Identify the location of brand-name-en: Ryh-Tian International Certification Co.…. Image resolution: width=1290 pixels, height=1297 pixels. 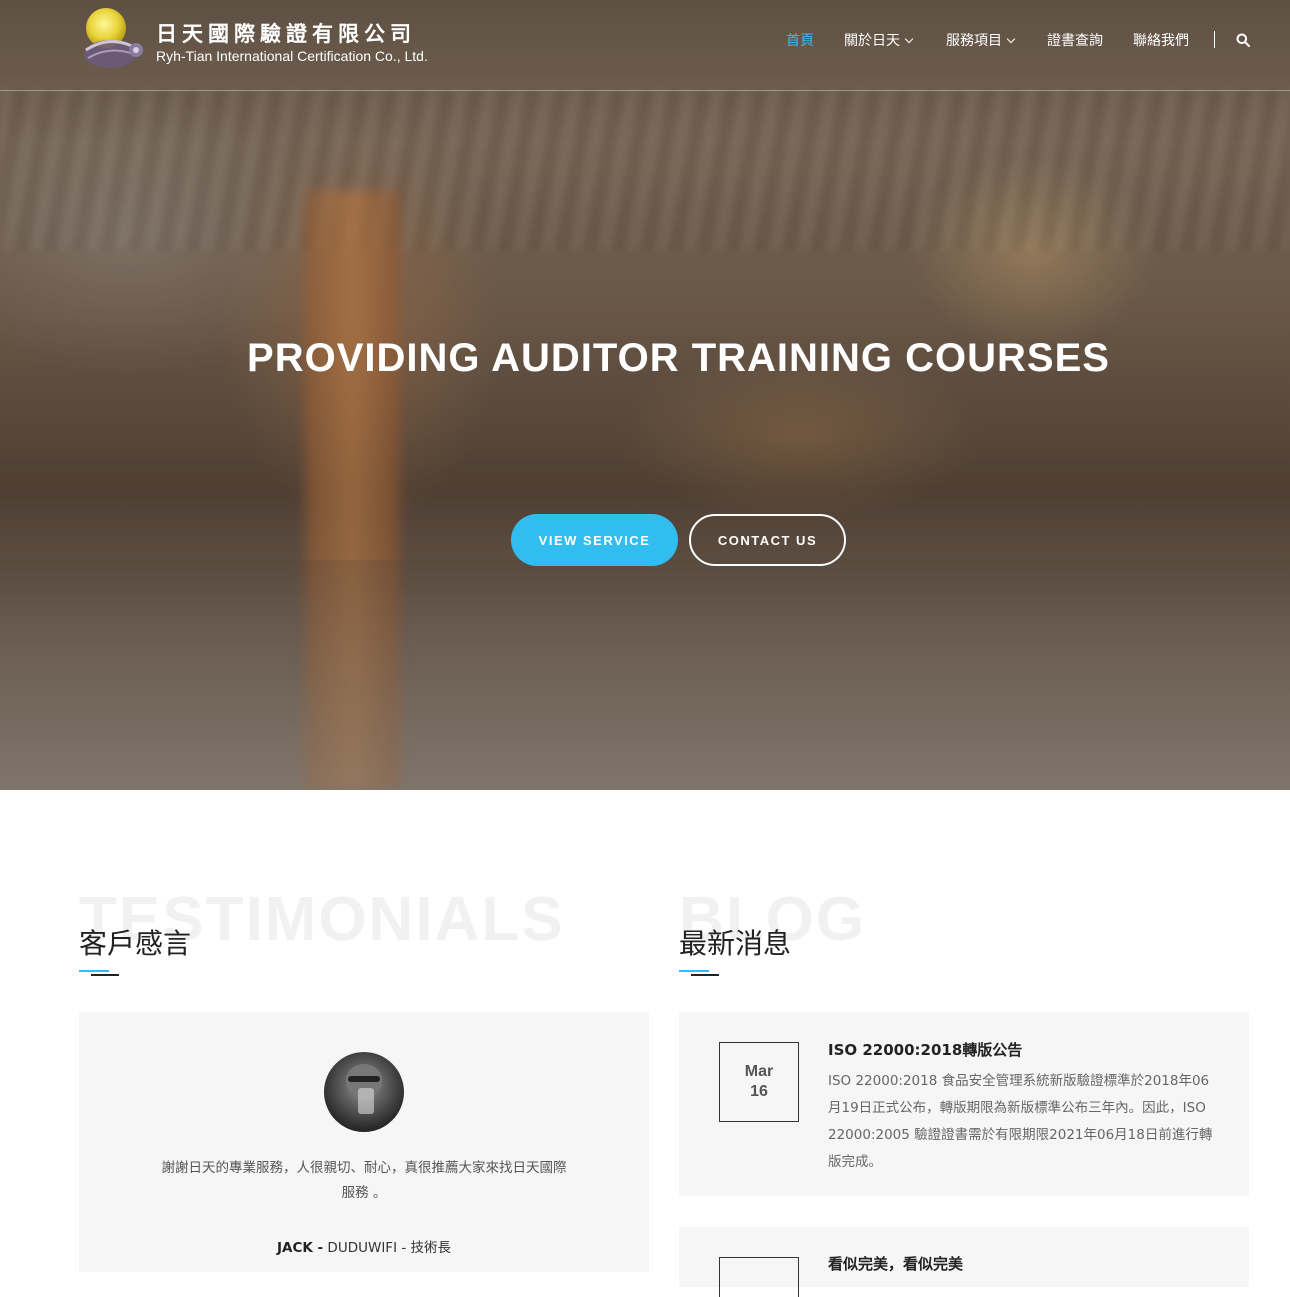
(292, 56).